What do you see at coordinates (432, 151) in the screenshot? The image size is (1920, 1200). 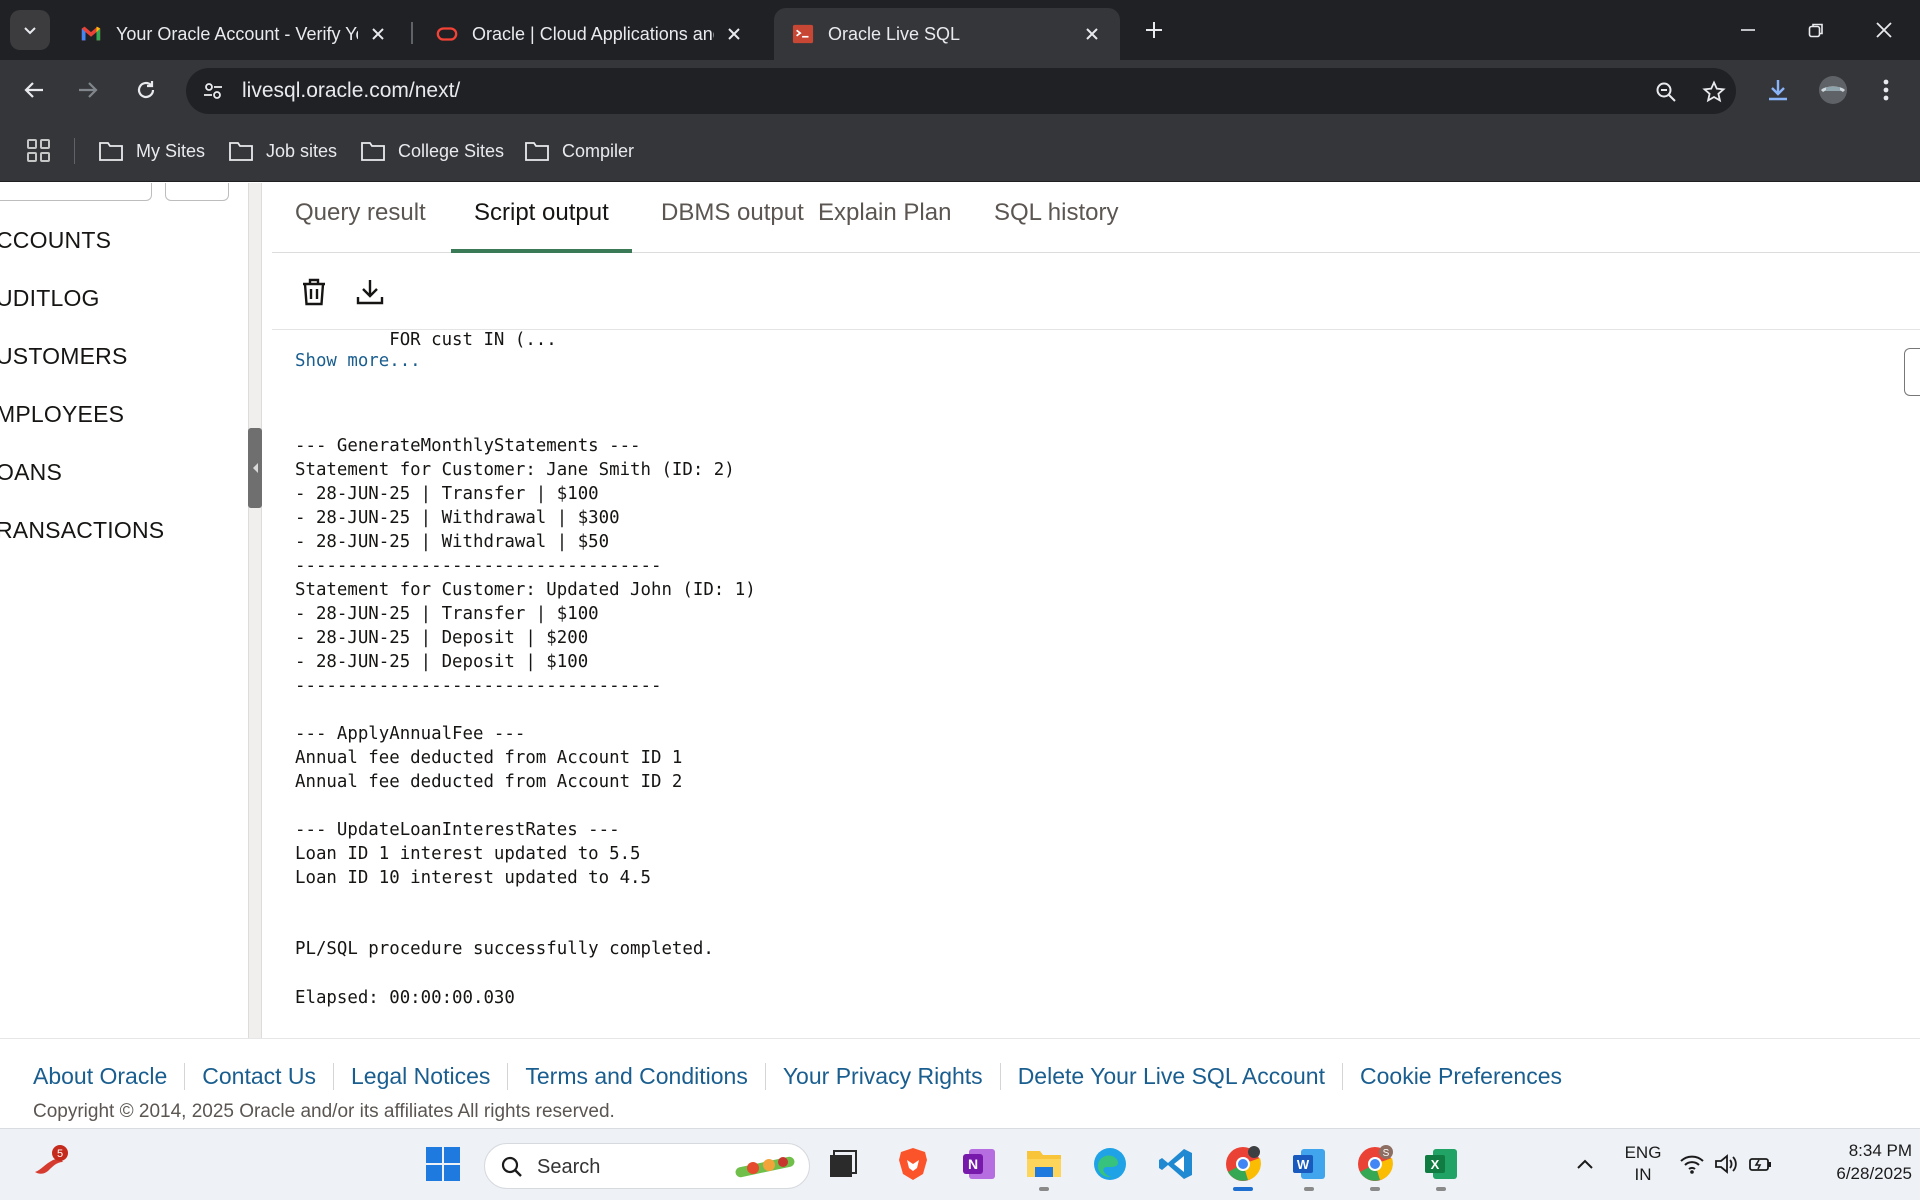 I see `bookmark-folder-college-sites: College Sites` at bounding box center [432, 151].